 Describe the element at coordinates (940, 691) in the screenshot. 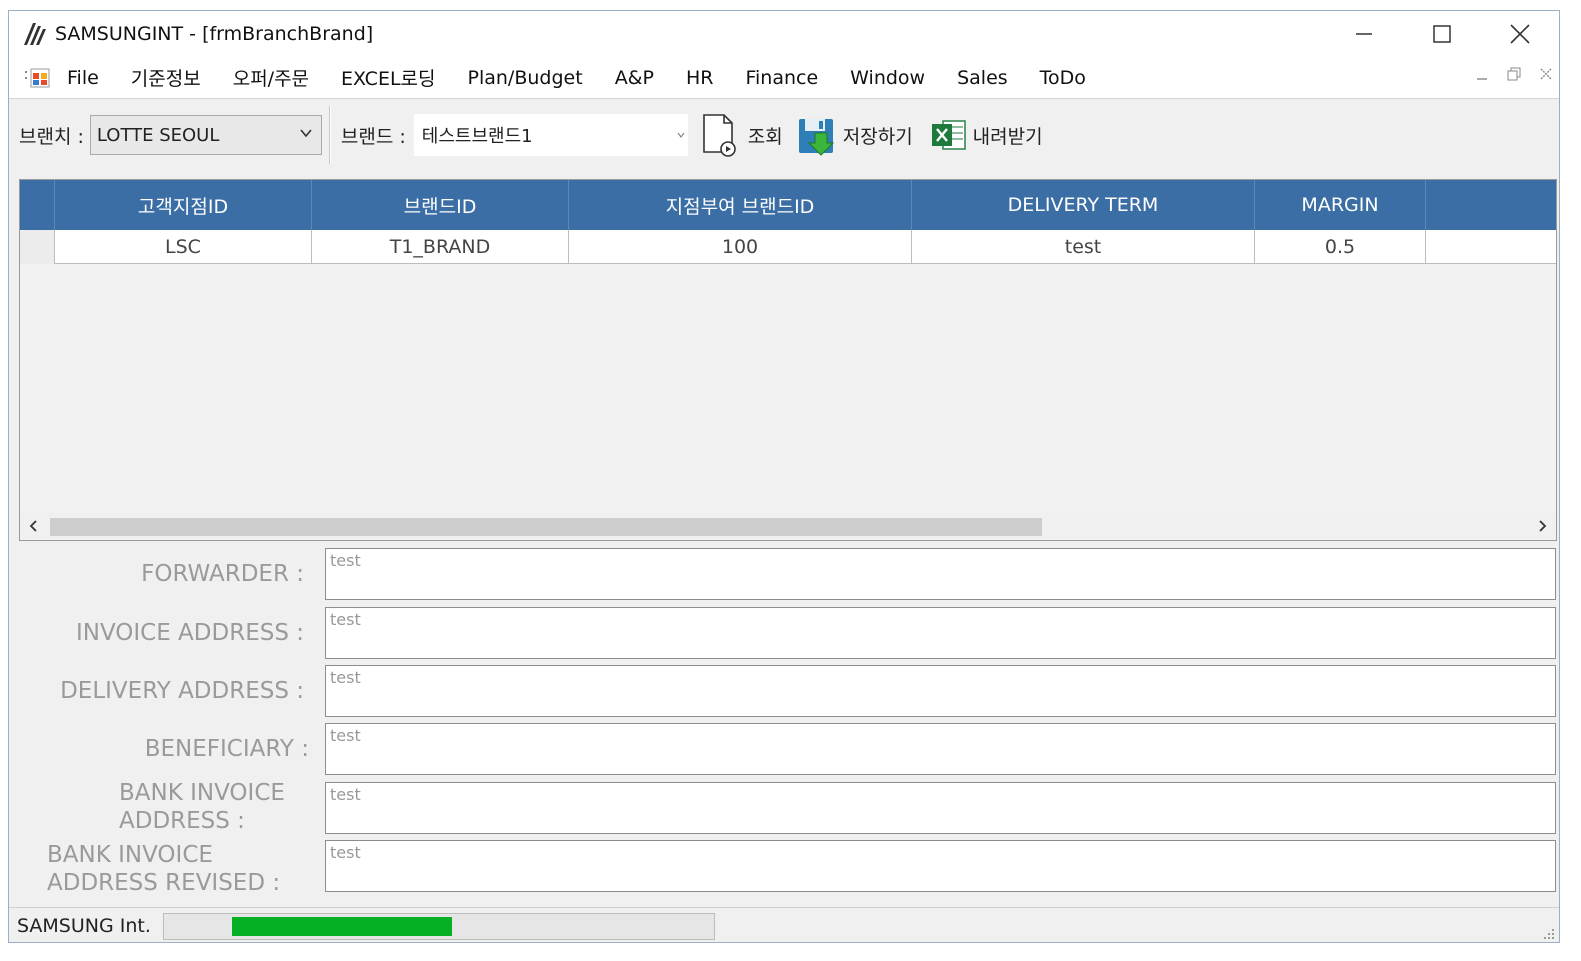

I see `delivery-address-field: test` at that location.